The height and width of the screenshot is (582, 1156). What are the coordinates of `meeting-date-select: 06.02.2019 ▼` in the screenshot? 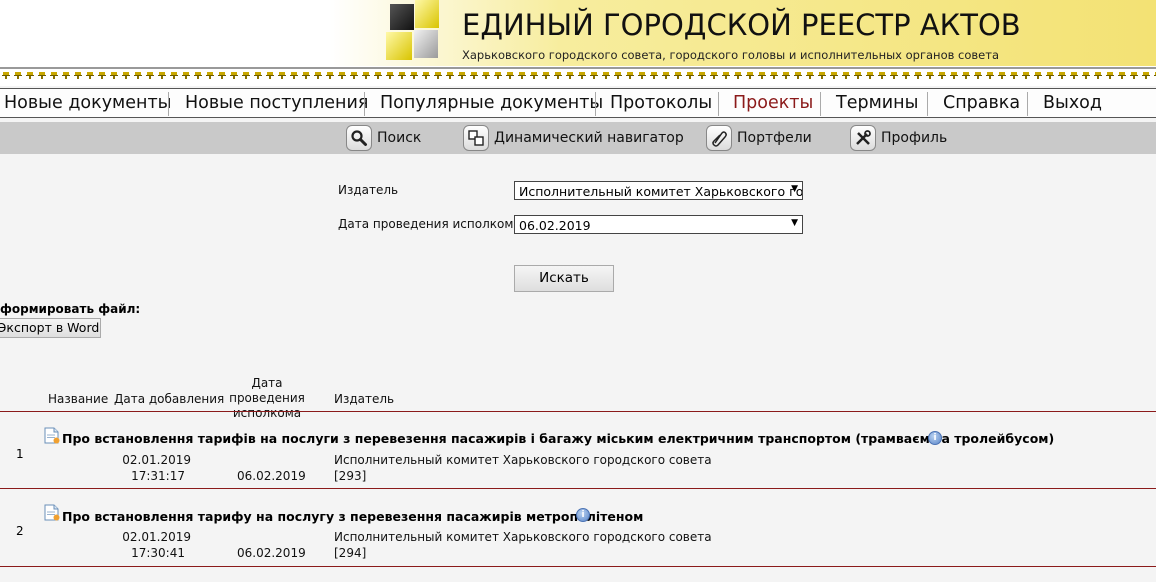 It's located at (658, 224).